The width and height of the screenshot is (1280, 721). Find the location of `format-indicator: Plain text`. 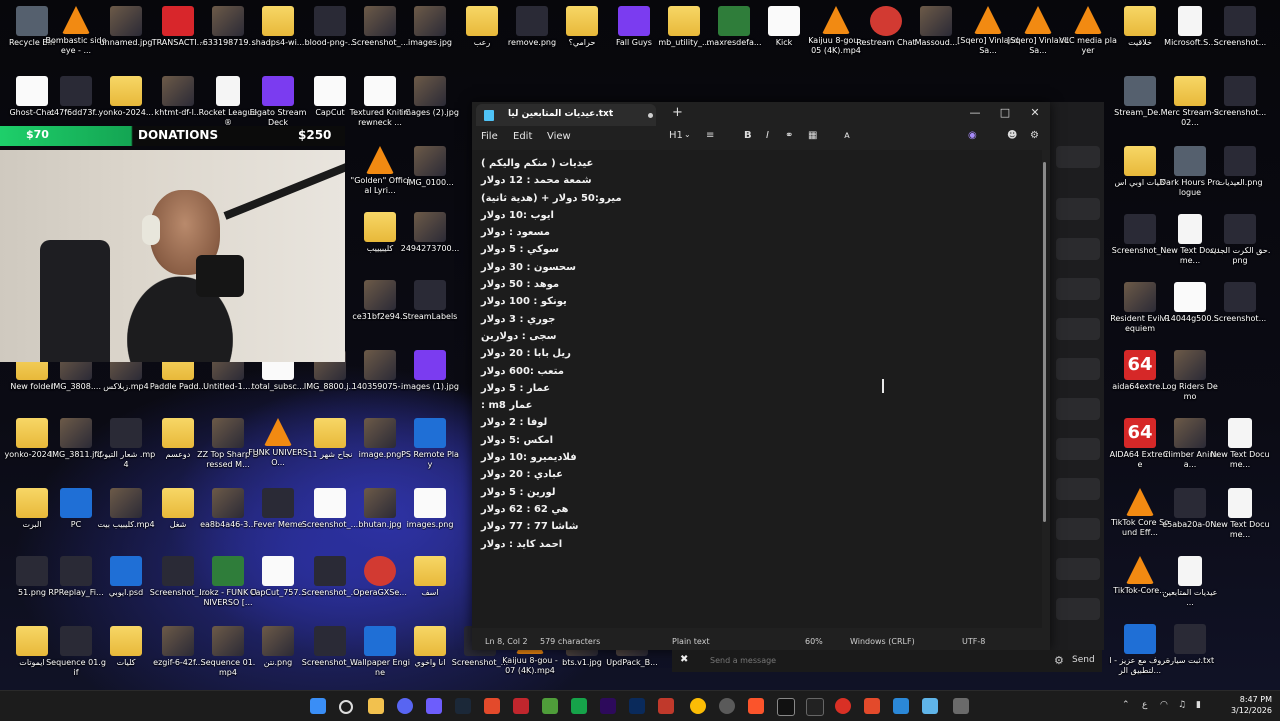

format-indicator: Plain text is located at coordinates (691, 641).